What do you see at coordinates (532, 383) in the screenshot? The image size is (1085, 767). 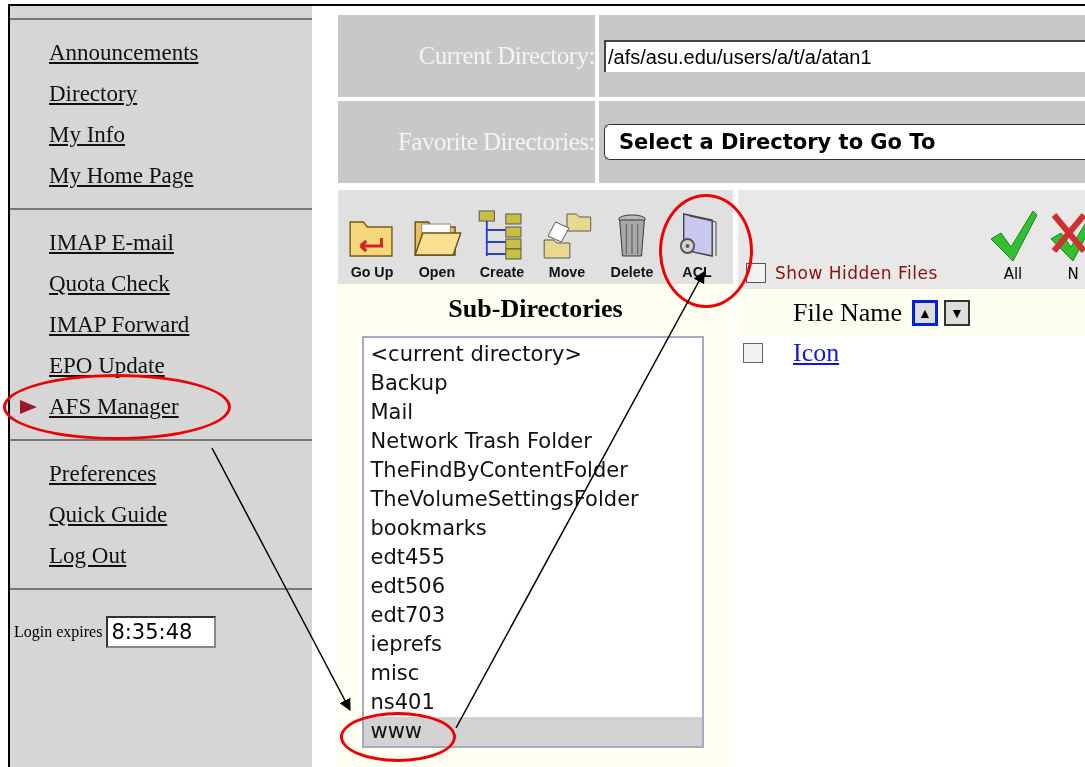 I see `directory-list-item: Backup` at bounding box center [532, 383].